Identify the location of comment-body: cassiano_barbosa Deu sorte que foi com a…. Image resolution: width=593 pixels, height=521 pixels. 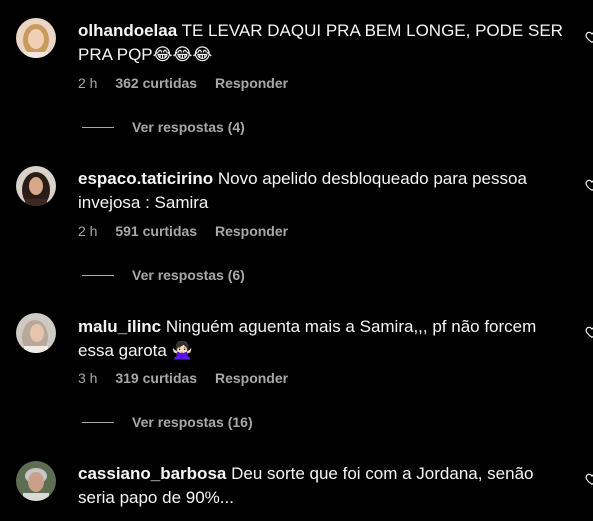
(325, 486).